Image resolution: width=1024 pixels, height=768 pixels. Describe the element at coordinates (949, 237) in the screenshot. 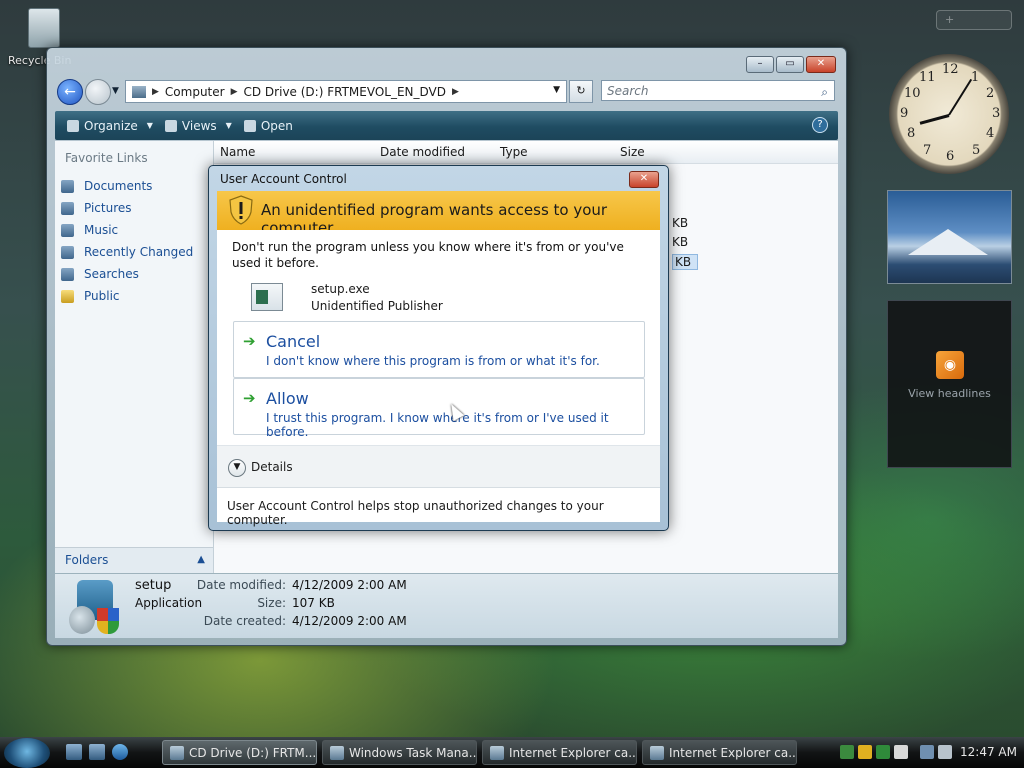

I see `slideshow-gadget` at that location.